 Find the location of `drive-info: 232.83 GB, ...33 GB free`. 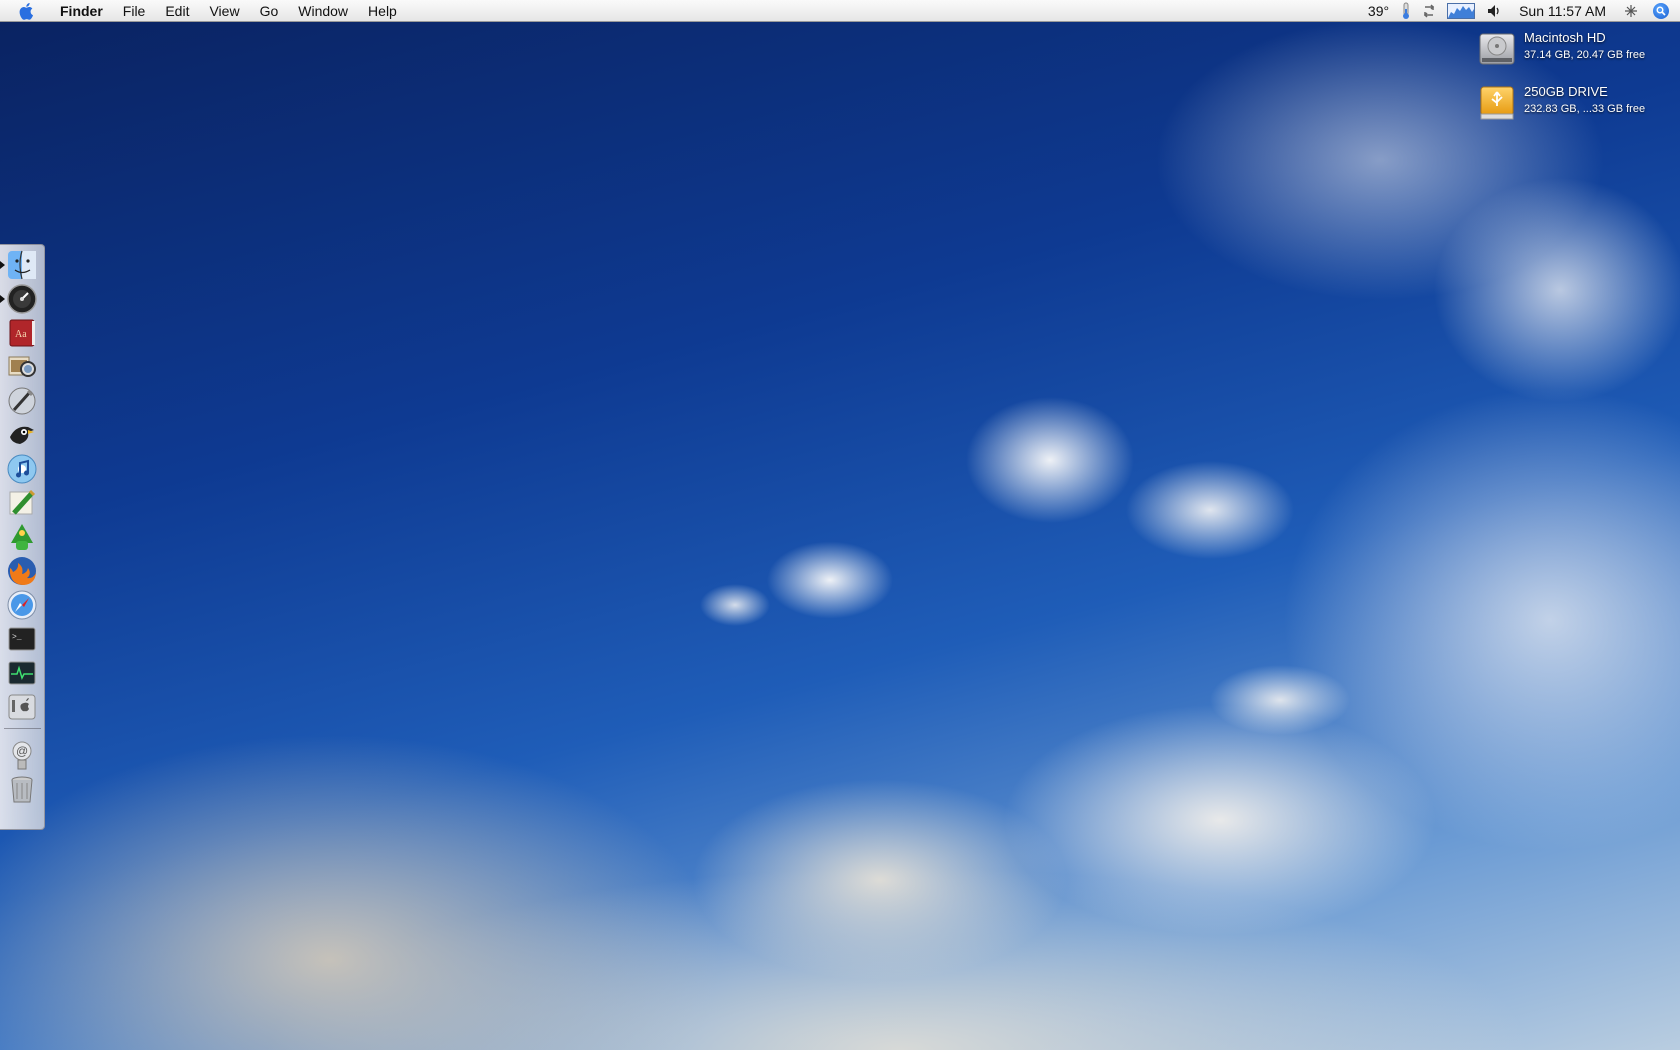

drive-info: 232.83 GB, ...33 GB free is located at coordinates (1585, 109).